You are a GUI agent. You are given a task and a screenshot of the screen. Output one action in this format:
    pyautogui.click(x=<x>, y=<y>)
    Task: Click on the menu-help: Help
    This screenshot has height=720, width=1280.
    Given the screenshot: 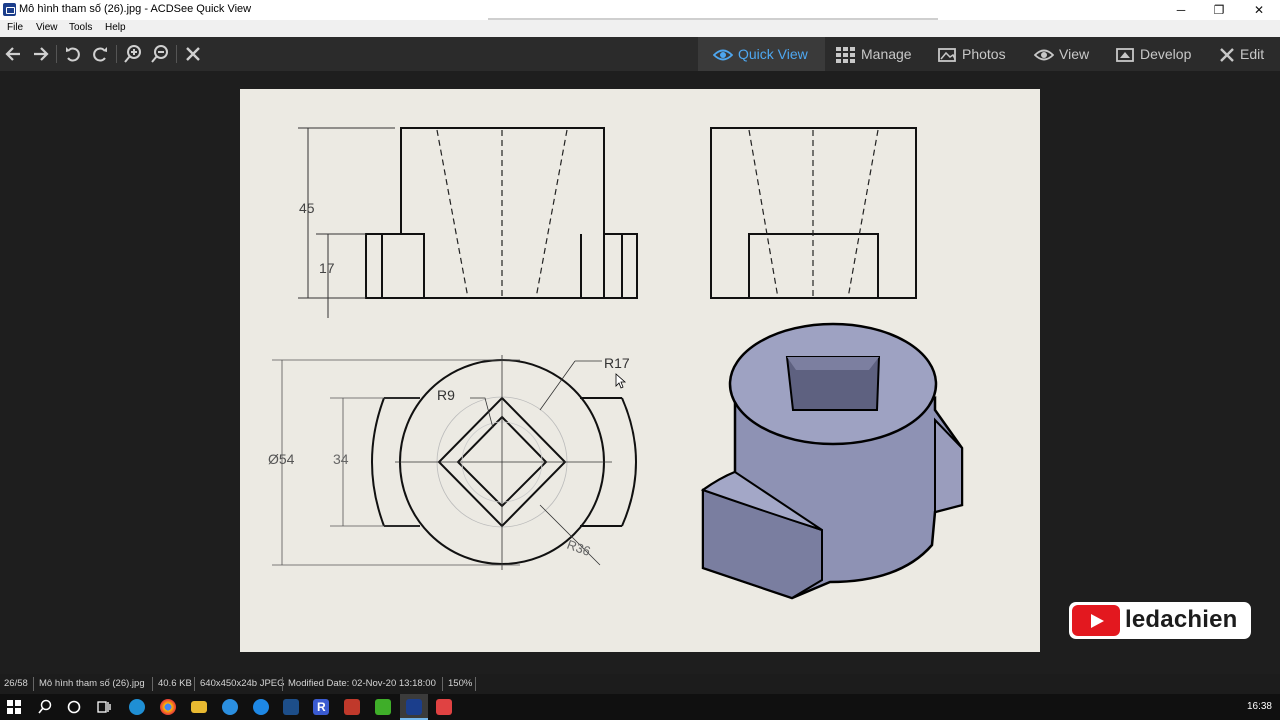 What is the action you would take?
    pyautogui.click(x=115, y=27)
    